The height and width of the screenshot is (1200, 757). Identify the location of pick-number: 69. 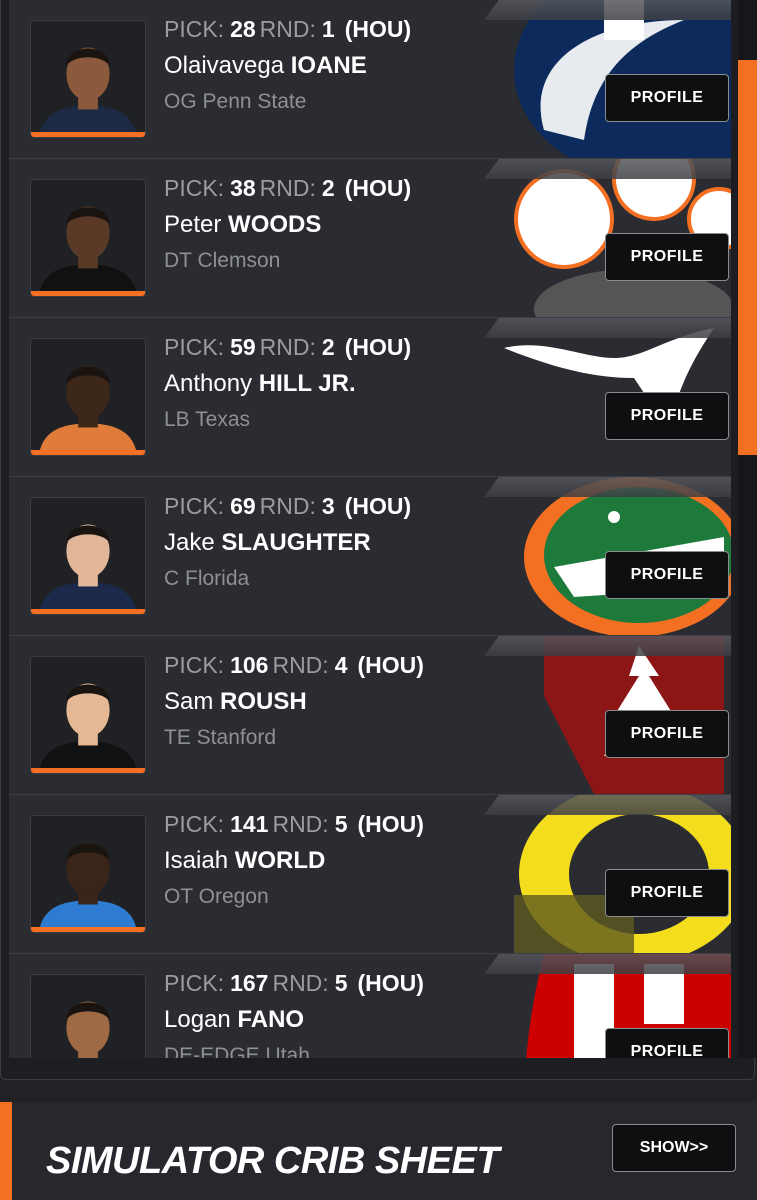
(243, 506).